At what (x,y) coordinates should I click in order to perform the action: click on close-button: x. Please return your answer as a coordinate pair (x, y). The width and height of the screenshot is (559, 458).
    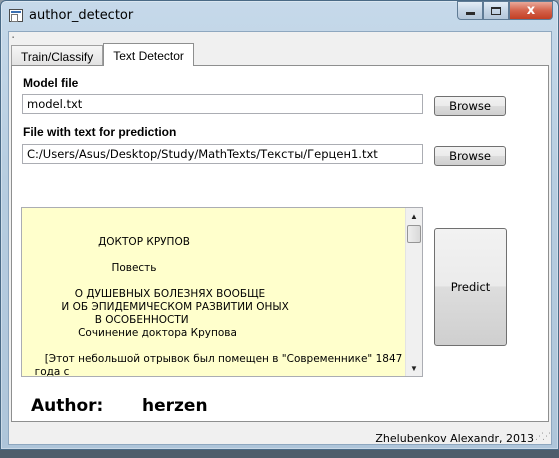
    Looking at the image, I should click on (531, 10).